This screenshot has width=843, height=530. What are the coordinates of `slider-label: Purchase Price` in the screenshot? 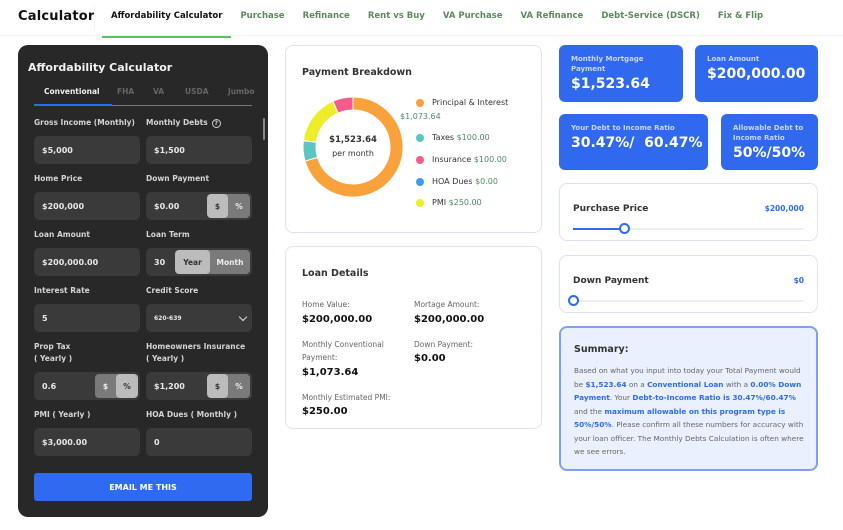 It's located at (611, 209).